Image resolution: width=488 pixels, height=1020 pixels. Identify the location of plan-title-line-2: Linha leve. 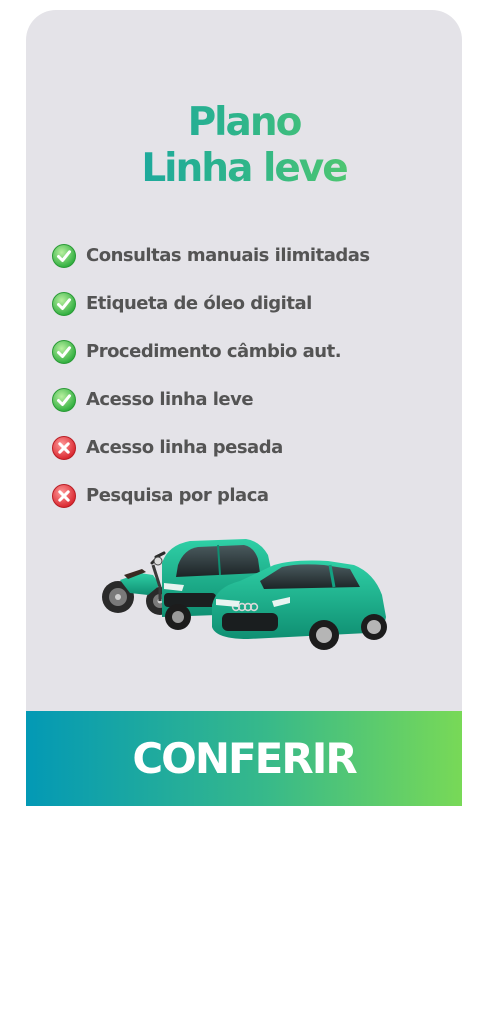
(244, 168).